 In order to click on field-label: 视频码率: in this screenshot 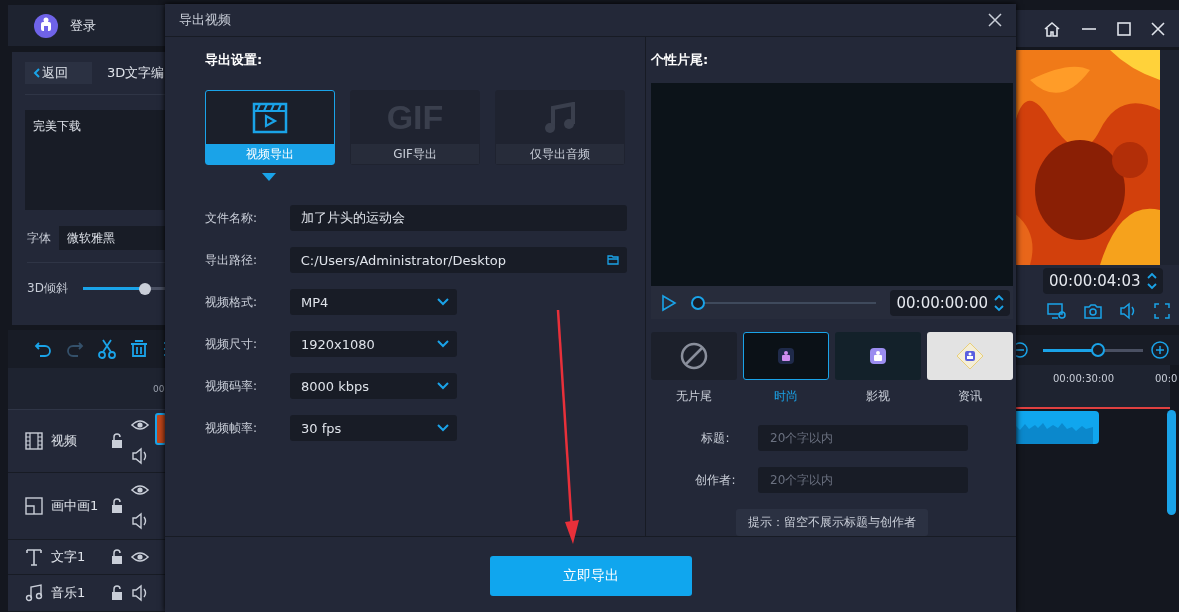, I will do `click(232, 386)`.